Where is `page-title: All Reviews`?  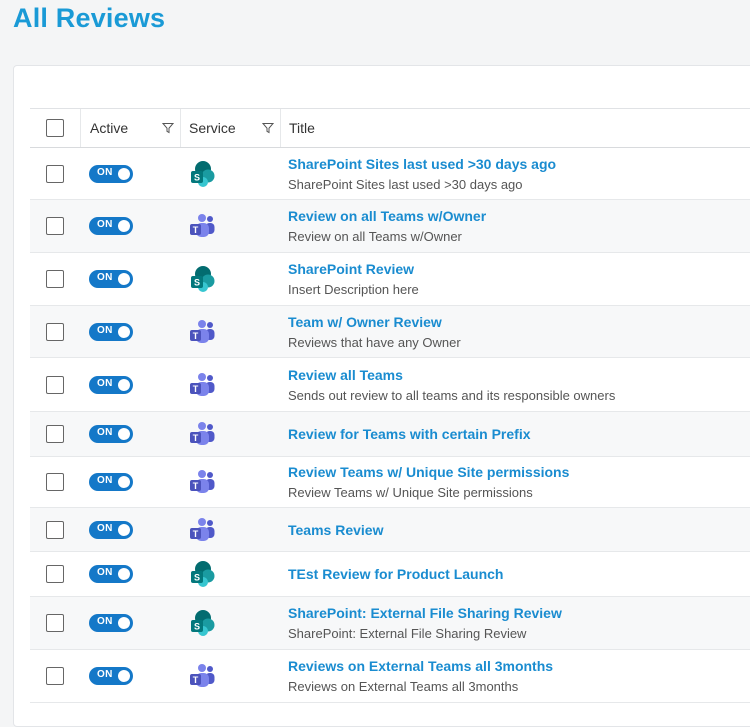
page-title: All Reviews is located at coordinates (89, 18).